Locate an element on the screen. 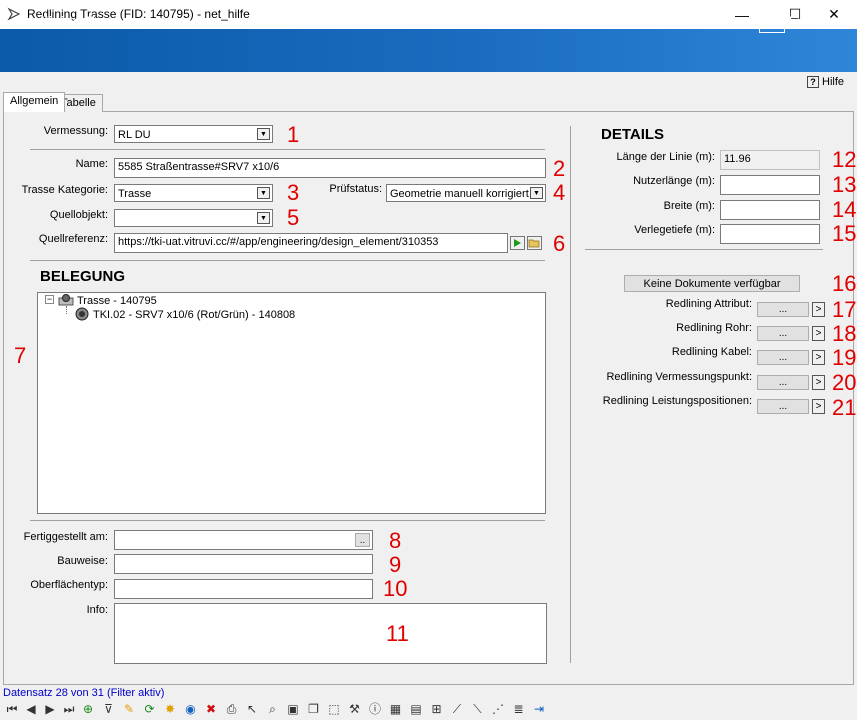 Image resolution: width=857 pixels, height=720 pixels. name-input: 5585 Straßentrasse#SRV7 x10/6 is located at coordinates (330, 168).